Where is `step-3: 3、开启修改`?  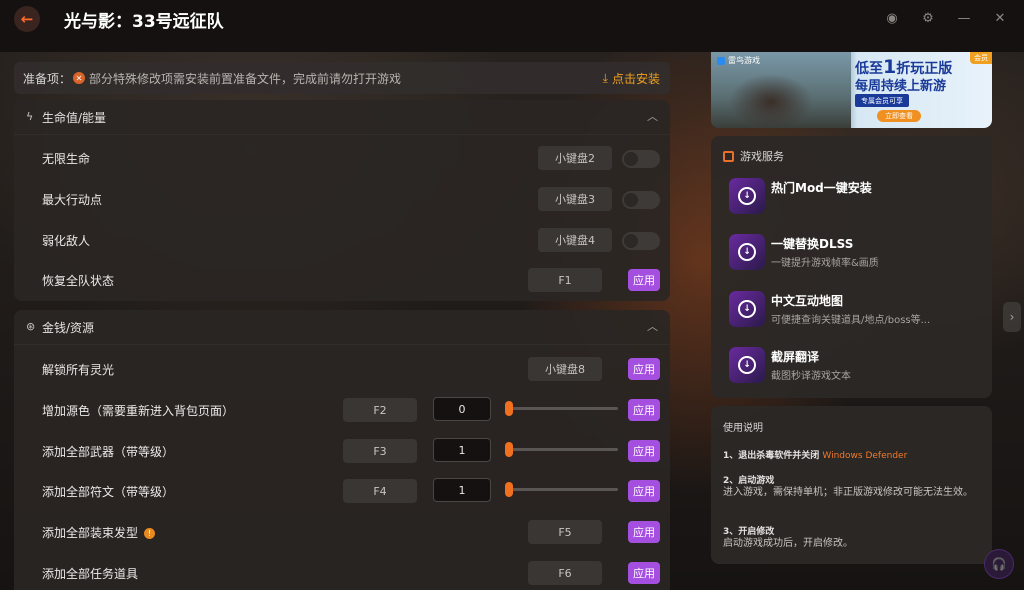 step-3: 3、开启修改 is located at coordinates (749, 532).